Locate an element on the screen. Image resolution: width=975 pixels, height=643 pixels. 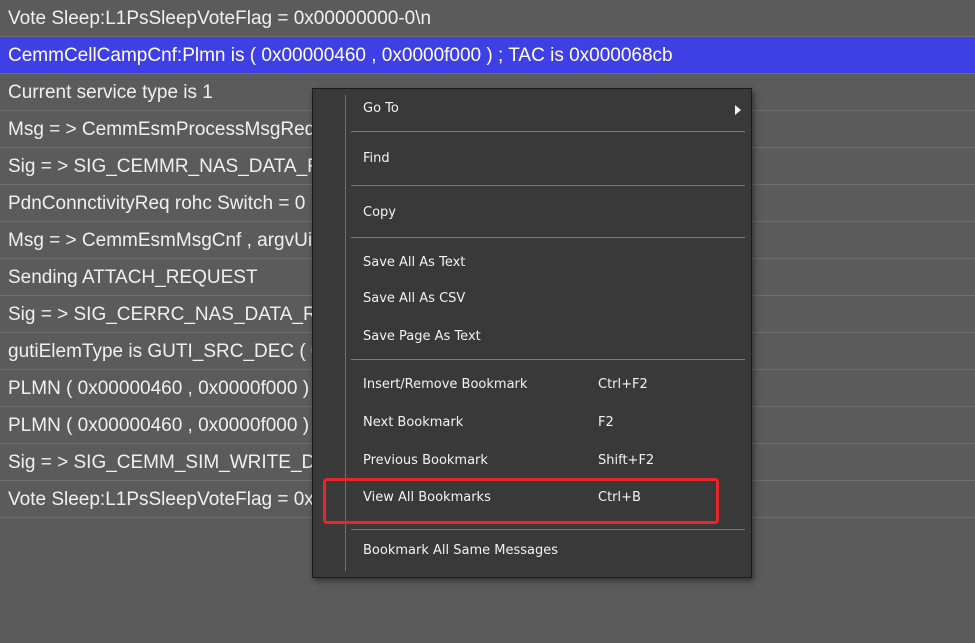
menu-item-next-bookmark: Next Bookmark F2 is located at coordinates (553, 423).